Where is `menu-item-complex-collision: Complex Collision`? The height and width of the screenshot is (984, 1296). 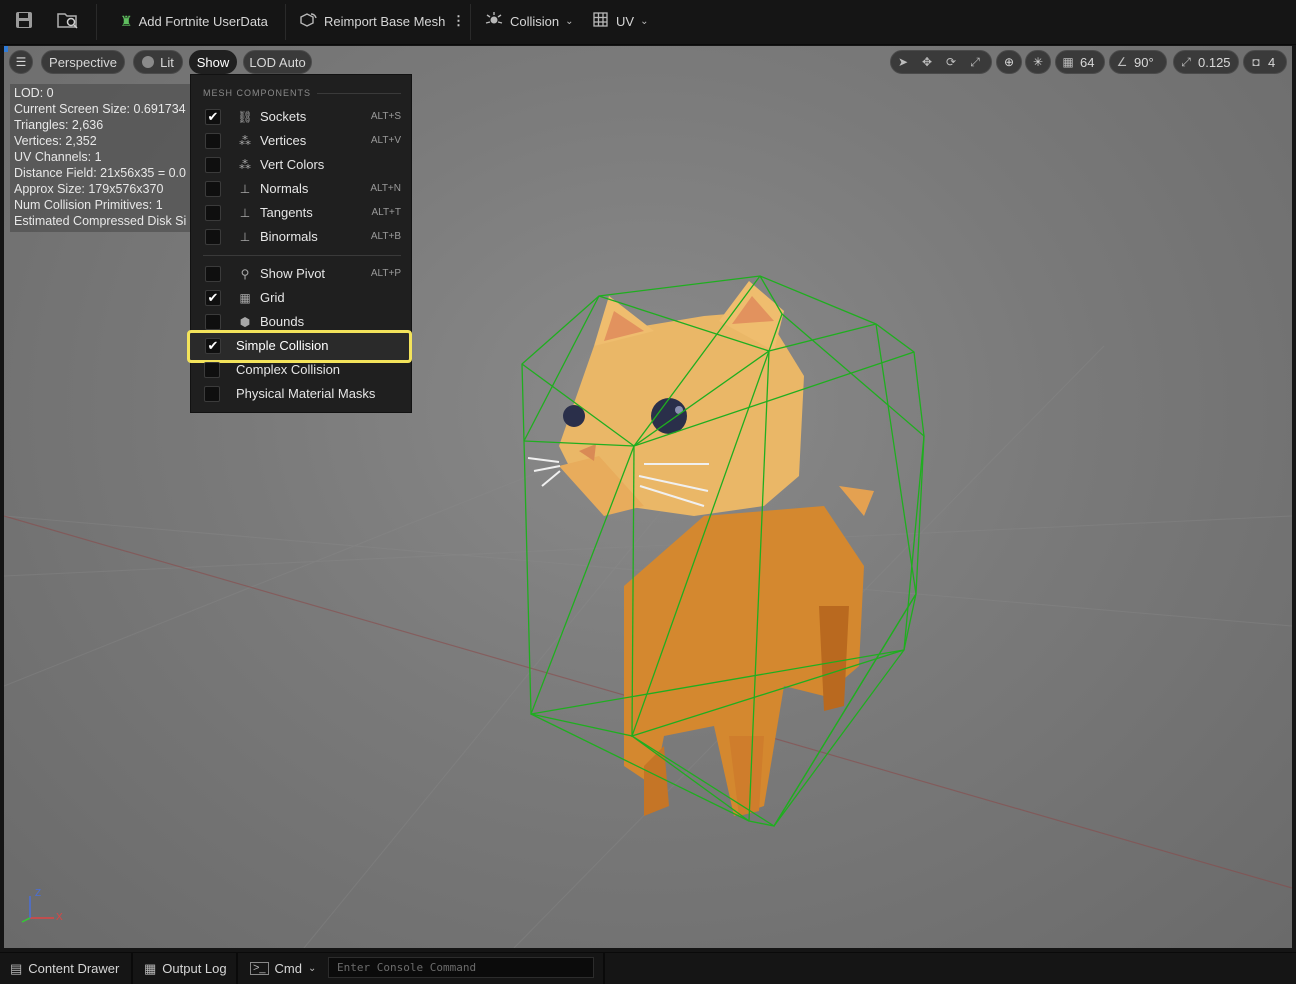
menu-item-complex-collision: Complex Collision is located at coordinates (300, 370).